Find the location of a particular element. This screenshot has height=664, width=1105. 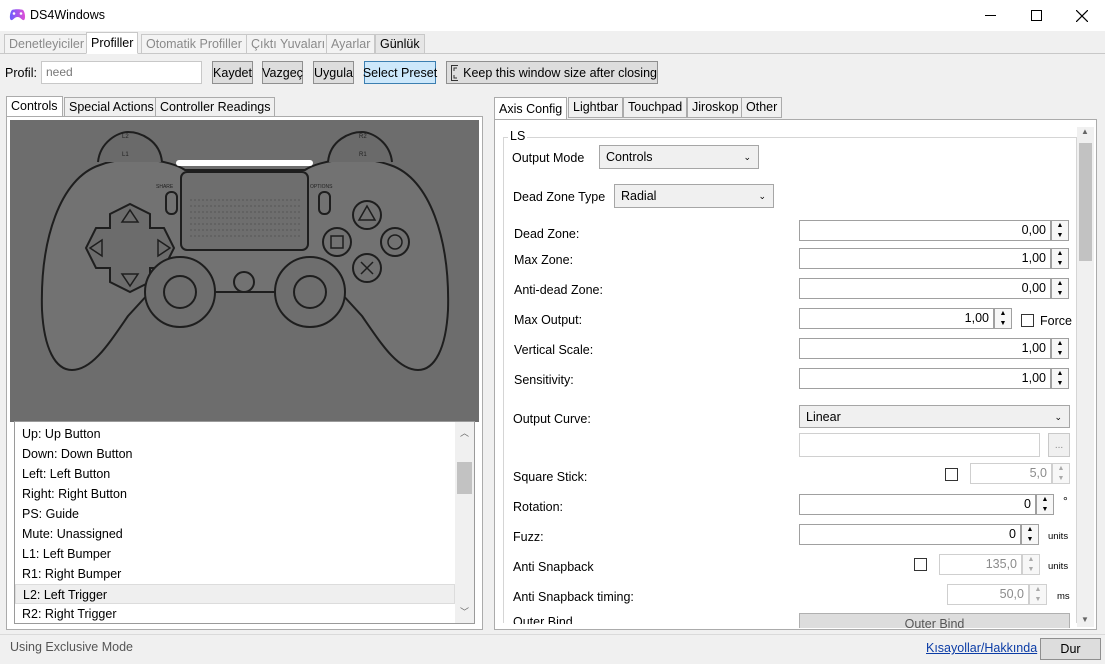

maximize-button is located at coordinates (1036, 15).